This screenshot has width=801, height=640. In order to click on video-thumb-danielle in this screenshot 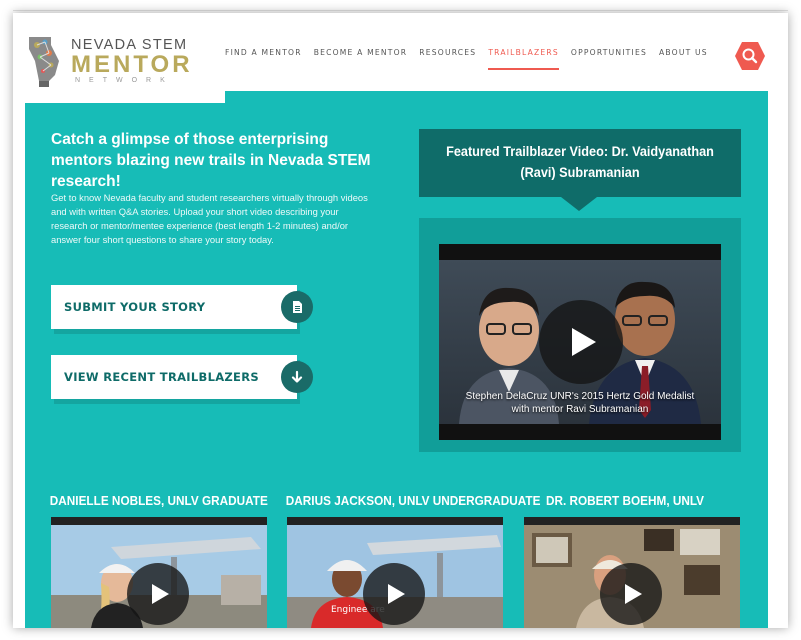, I will do `click(159, 572)`.